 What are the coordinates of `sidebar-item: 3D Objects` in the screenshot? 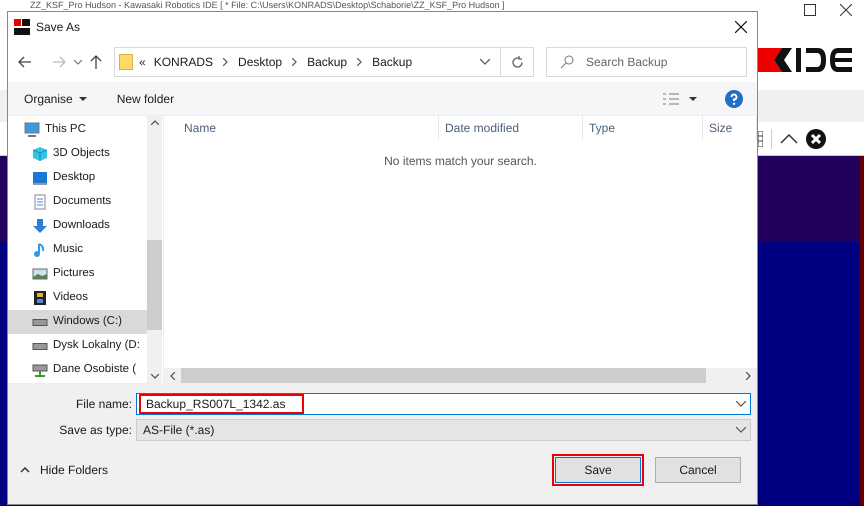 It's located at (77, 154).